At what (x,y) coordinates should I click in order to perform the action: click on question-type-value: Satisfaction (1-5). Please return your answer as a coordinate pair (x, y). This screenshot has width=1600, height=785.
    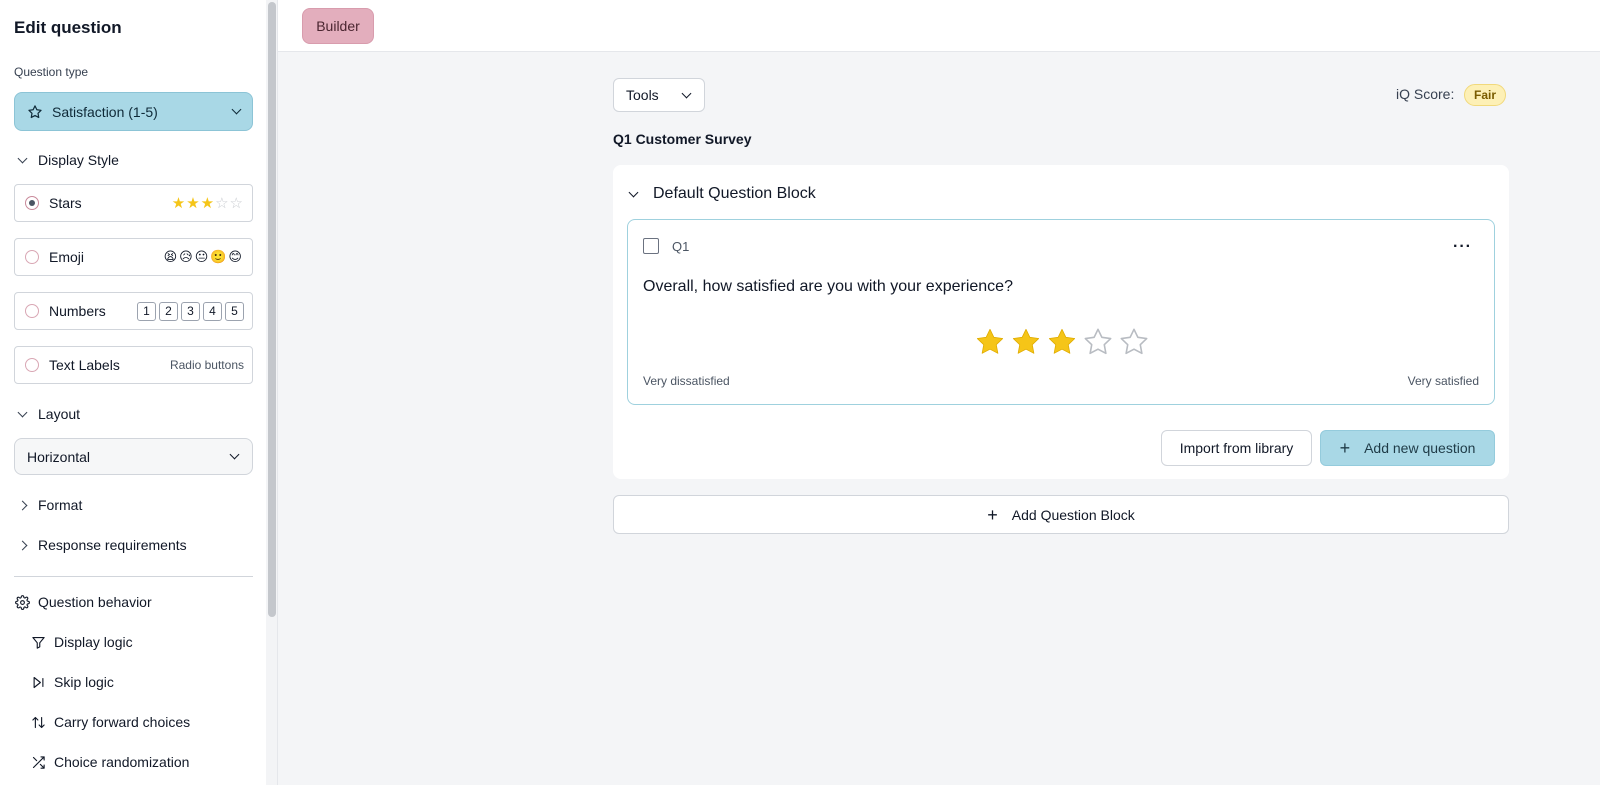
    Looking at the image, I should click on (105, 111).